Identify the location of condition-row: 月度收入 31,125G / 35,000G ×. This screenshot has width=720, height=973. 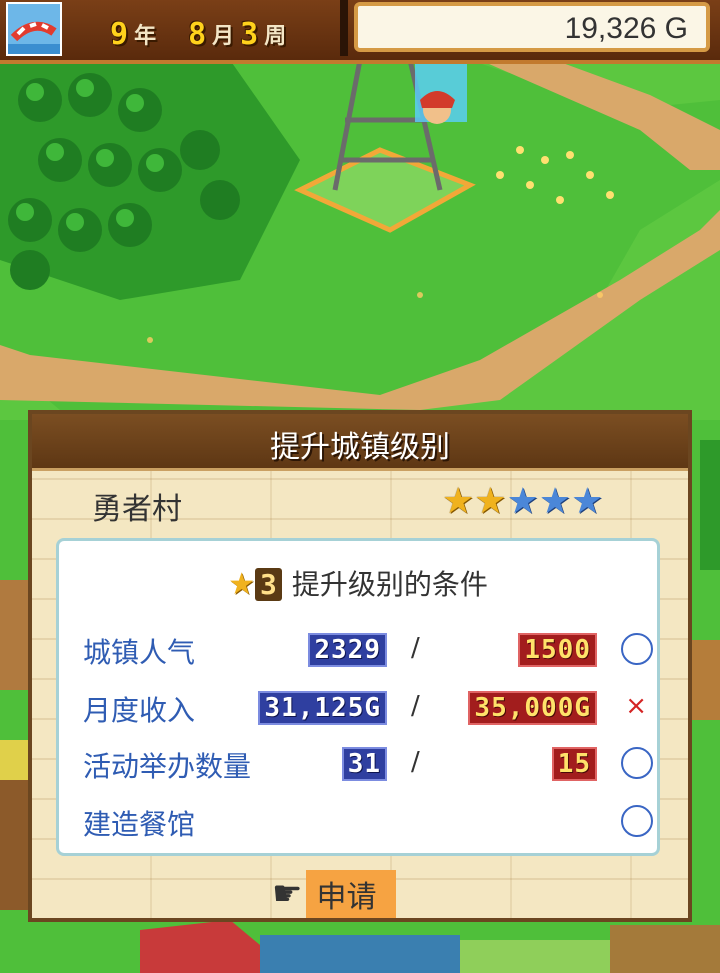
(368, 708).